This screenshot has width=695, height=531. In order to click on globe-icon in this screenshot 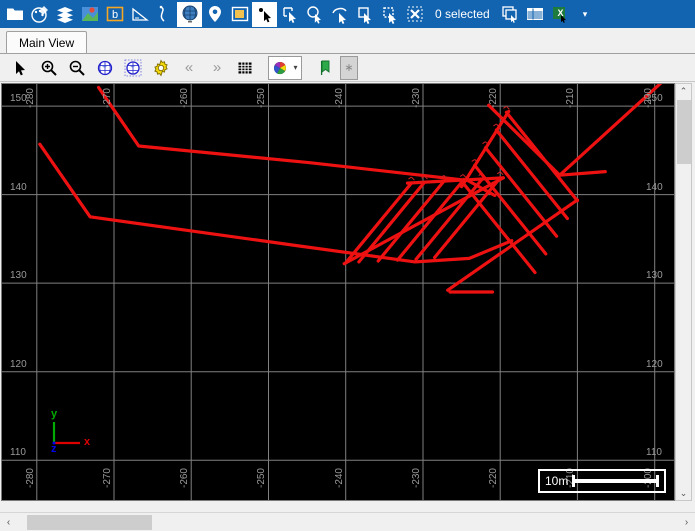, I will do `click(189, 14)`.